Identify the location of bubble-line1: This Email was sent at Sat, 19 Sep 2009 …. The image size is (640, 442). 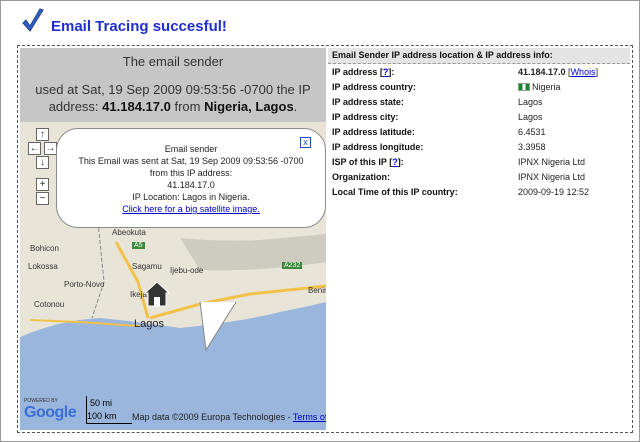
(191, 161).